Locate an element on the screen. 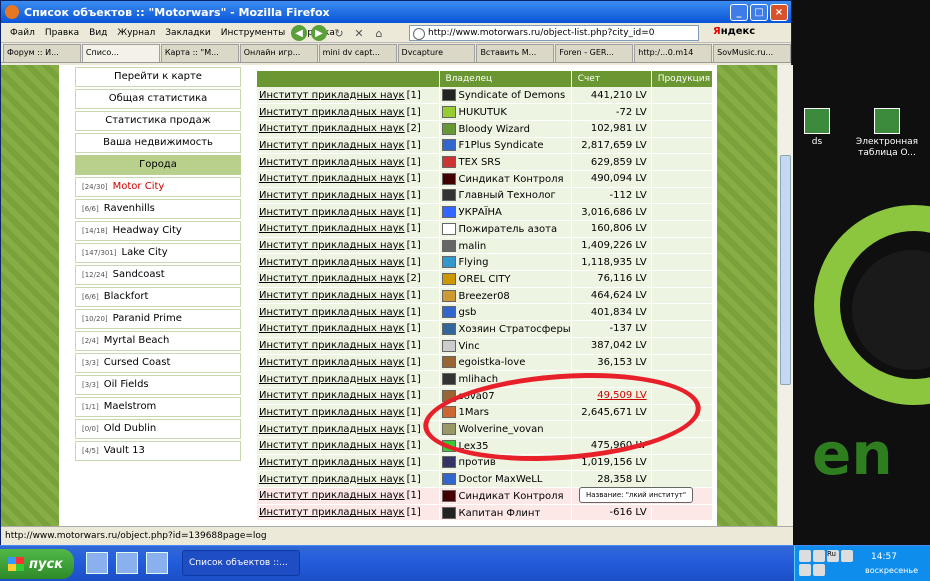 This screenshot has height=581, width=930. menu-history: Журнал is located at coordinates (136, 33).